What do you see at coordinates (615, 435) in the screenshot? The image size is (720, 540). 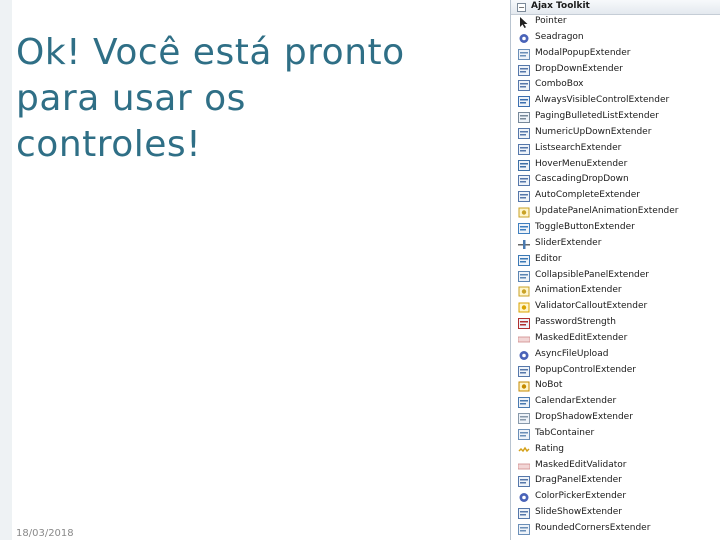 I see `tool-item: TabContainer` at bounding box center [615, 435].